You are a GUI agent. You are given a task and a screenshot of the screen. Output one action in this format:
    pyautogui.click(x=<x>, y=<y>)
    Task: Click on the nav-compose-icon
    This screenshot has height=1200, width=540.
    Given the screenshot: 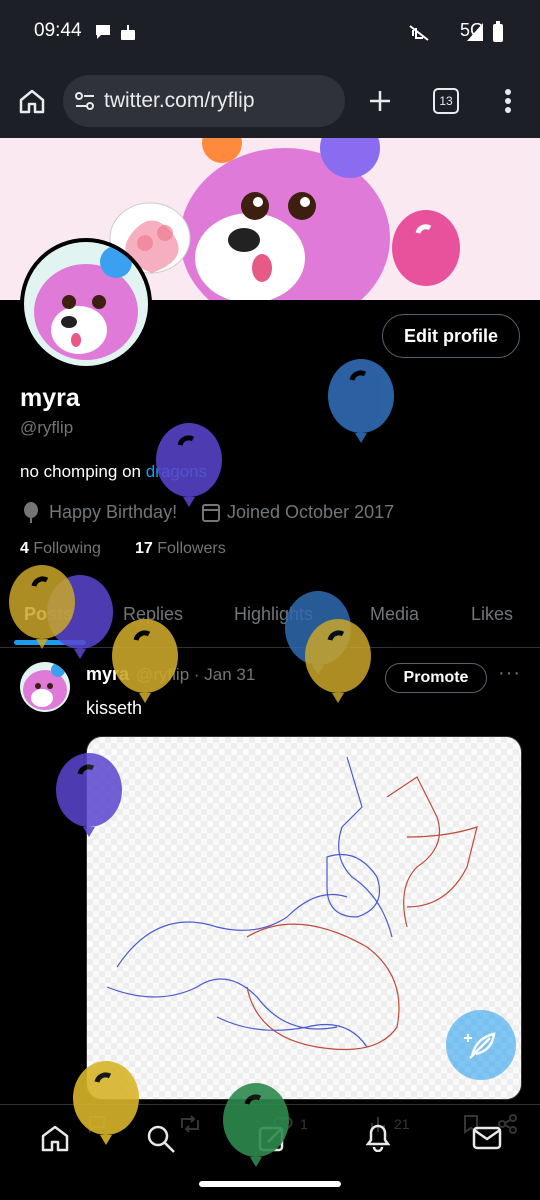 What is the action you would take?
    pyautogui.click(x=272, y=1138)
    